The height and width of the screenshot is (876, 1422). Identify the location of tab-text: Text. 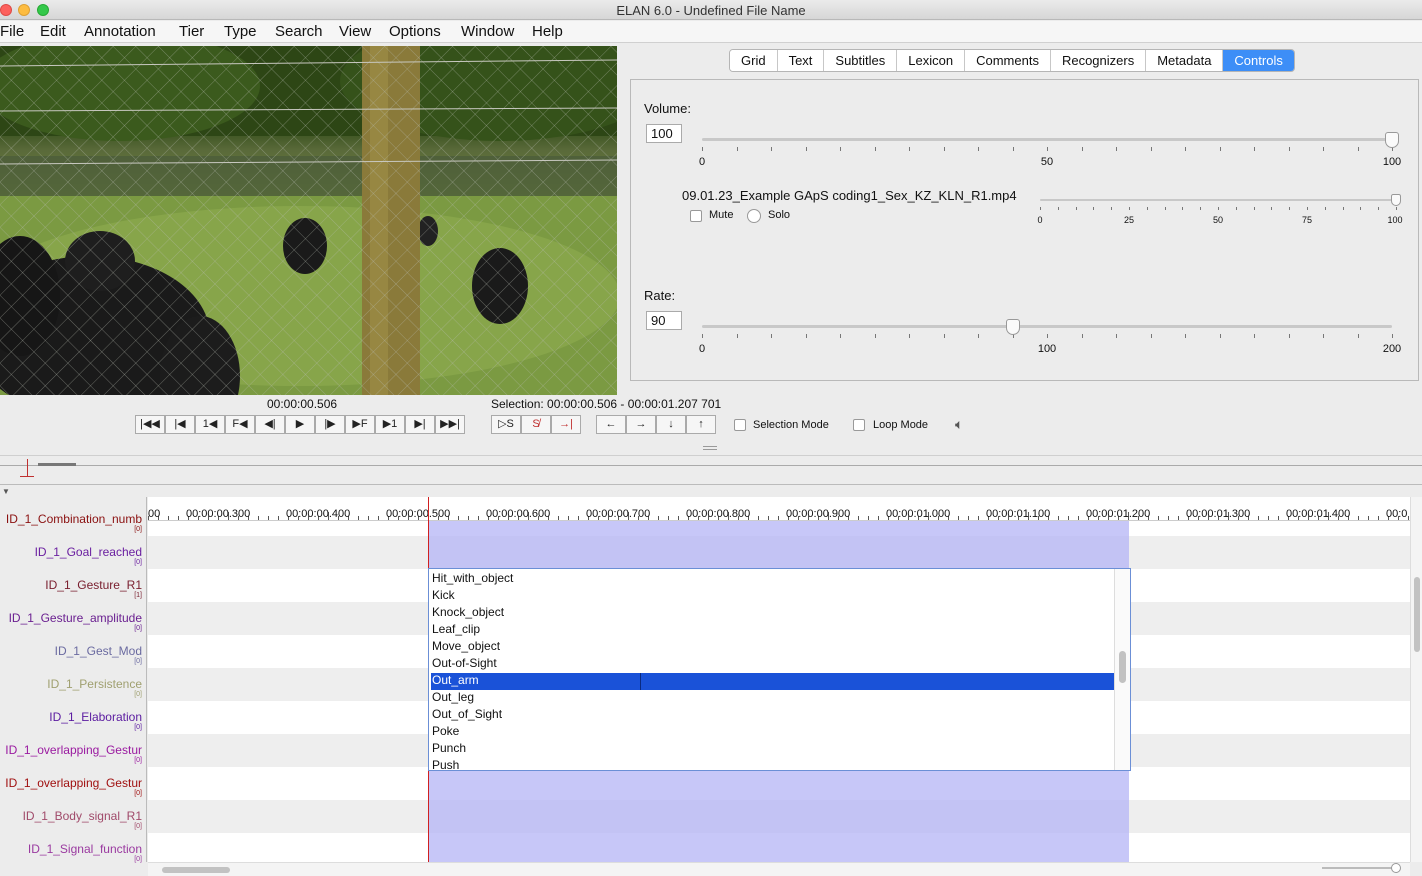
(801, 60).